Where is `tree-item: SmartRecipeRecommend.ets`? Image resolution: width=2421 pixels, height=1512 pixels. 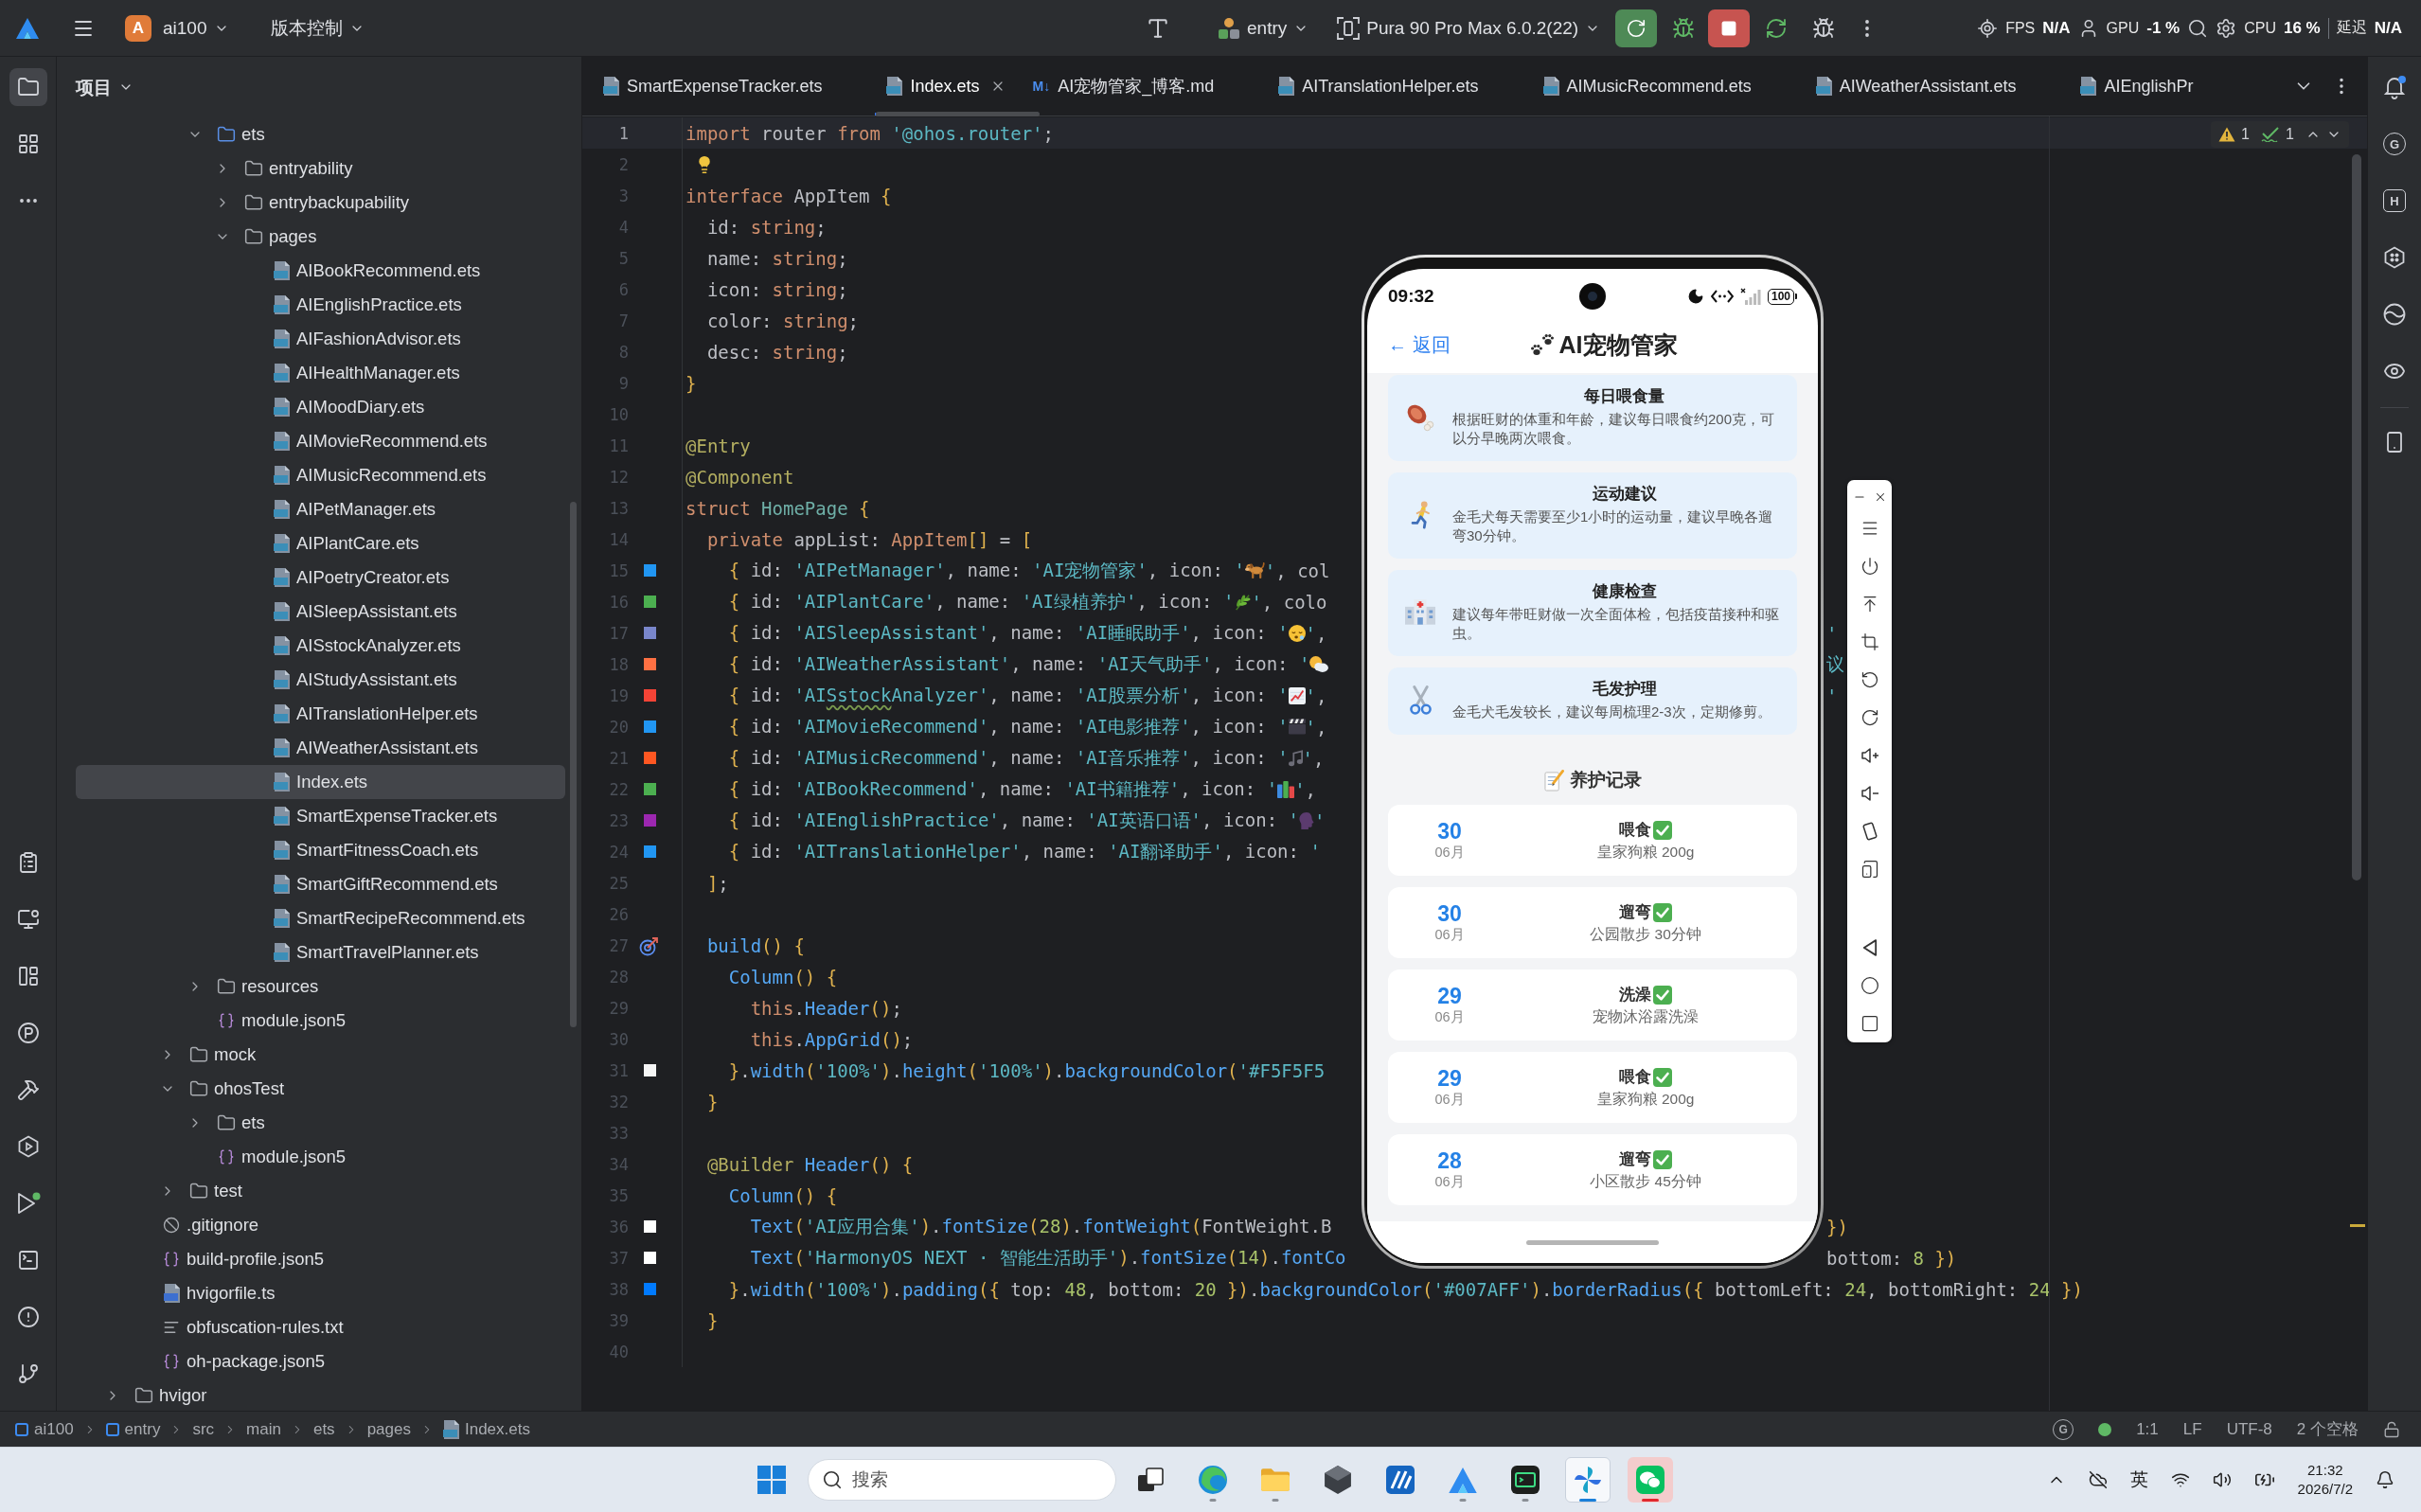 tree-item: SmartRecipeRecommend.ets is located at coordinates (320, 918).